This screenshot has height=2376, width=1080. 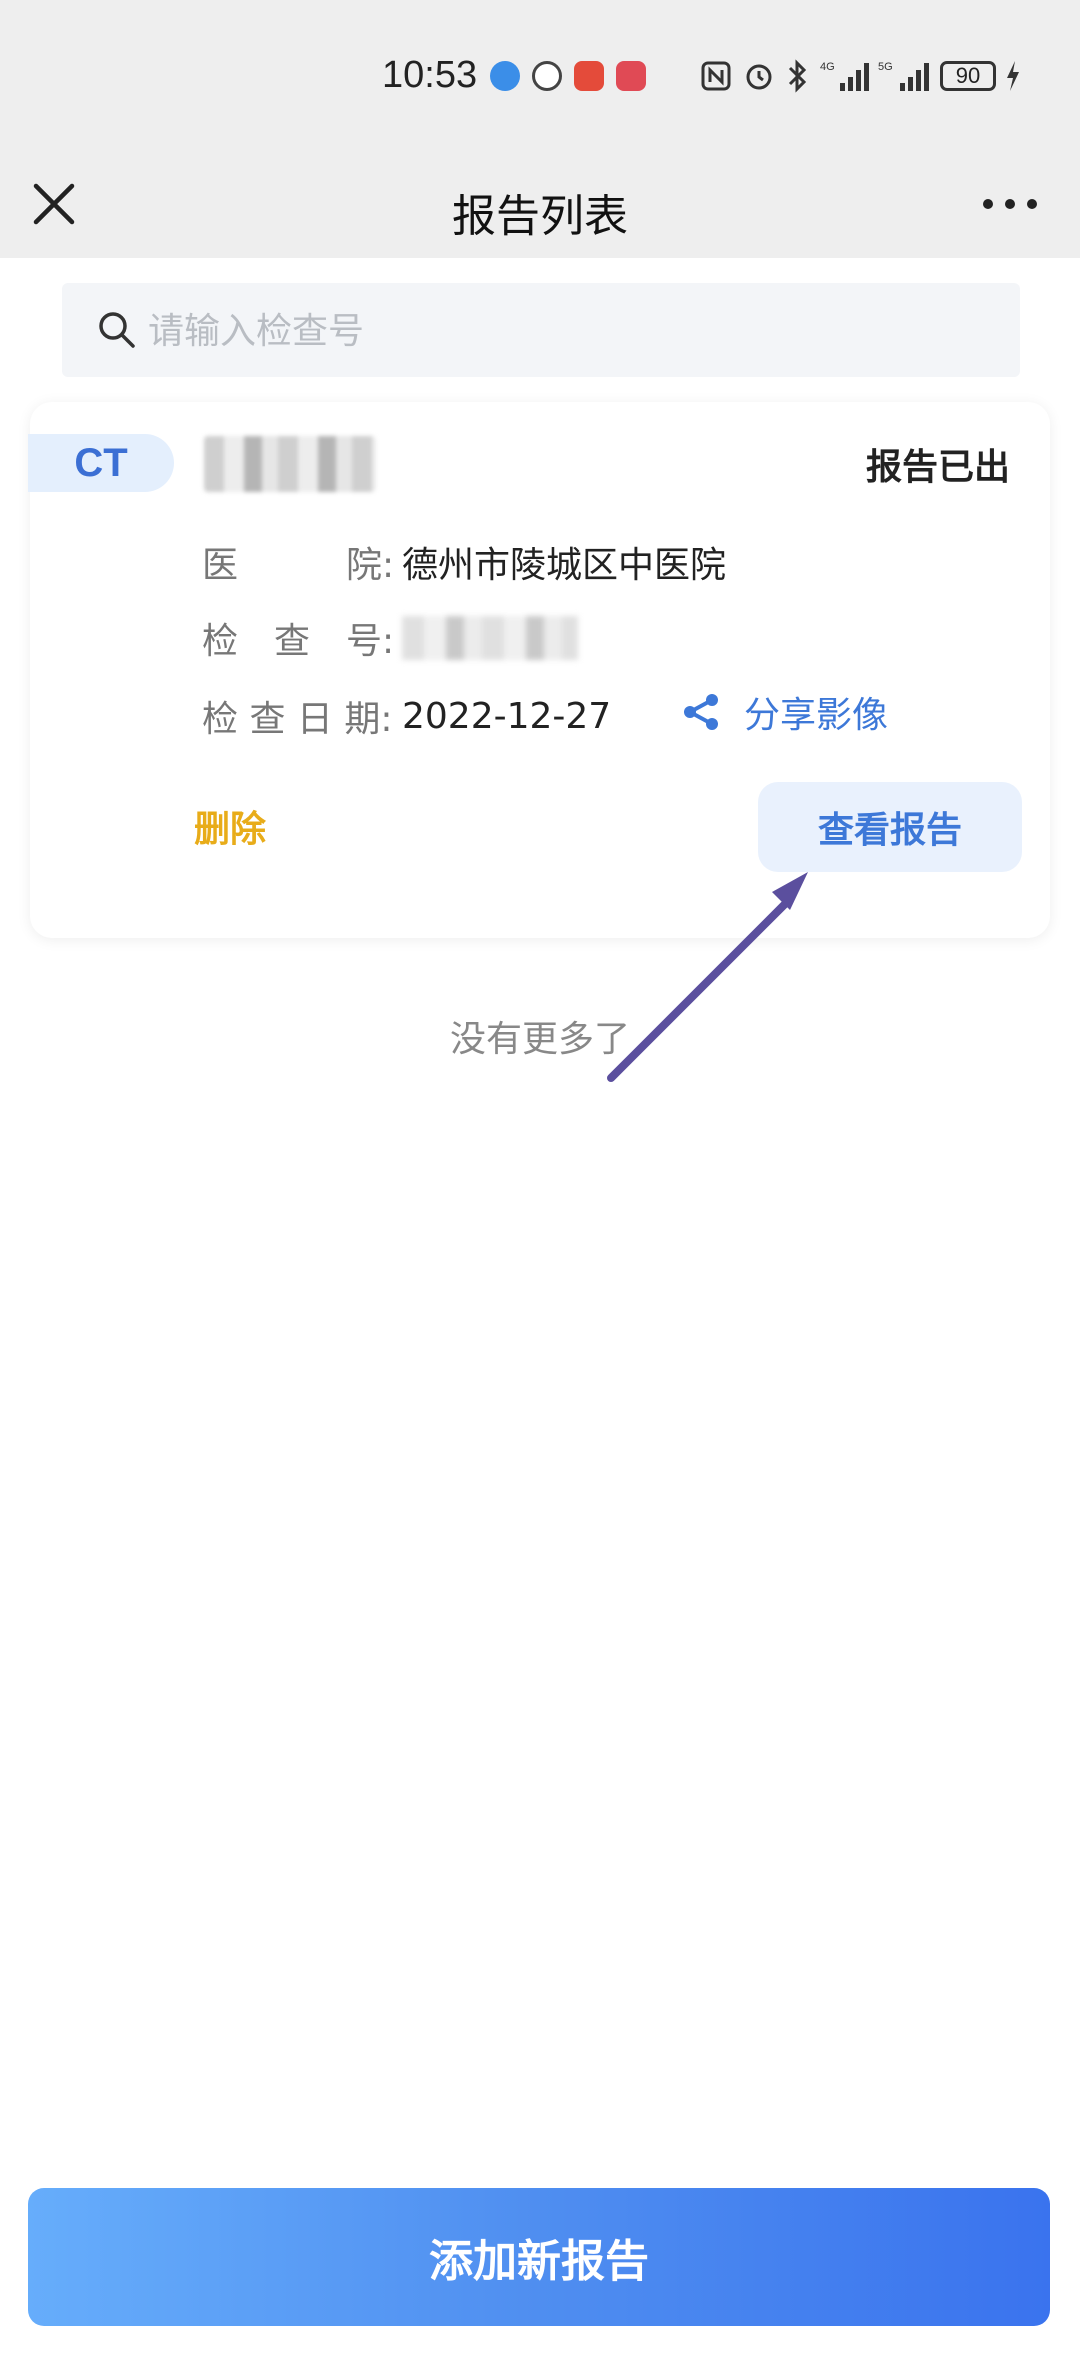 What do you see at coordinates (490, 638) in the screenshot?
I see `exam-number-masked` at bounding box center [490, 638].